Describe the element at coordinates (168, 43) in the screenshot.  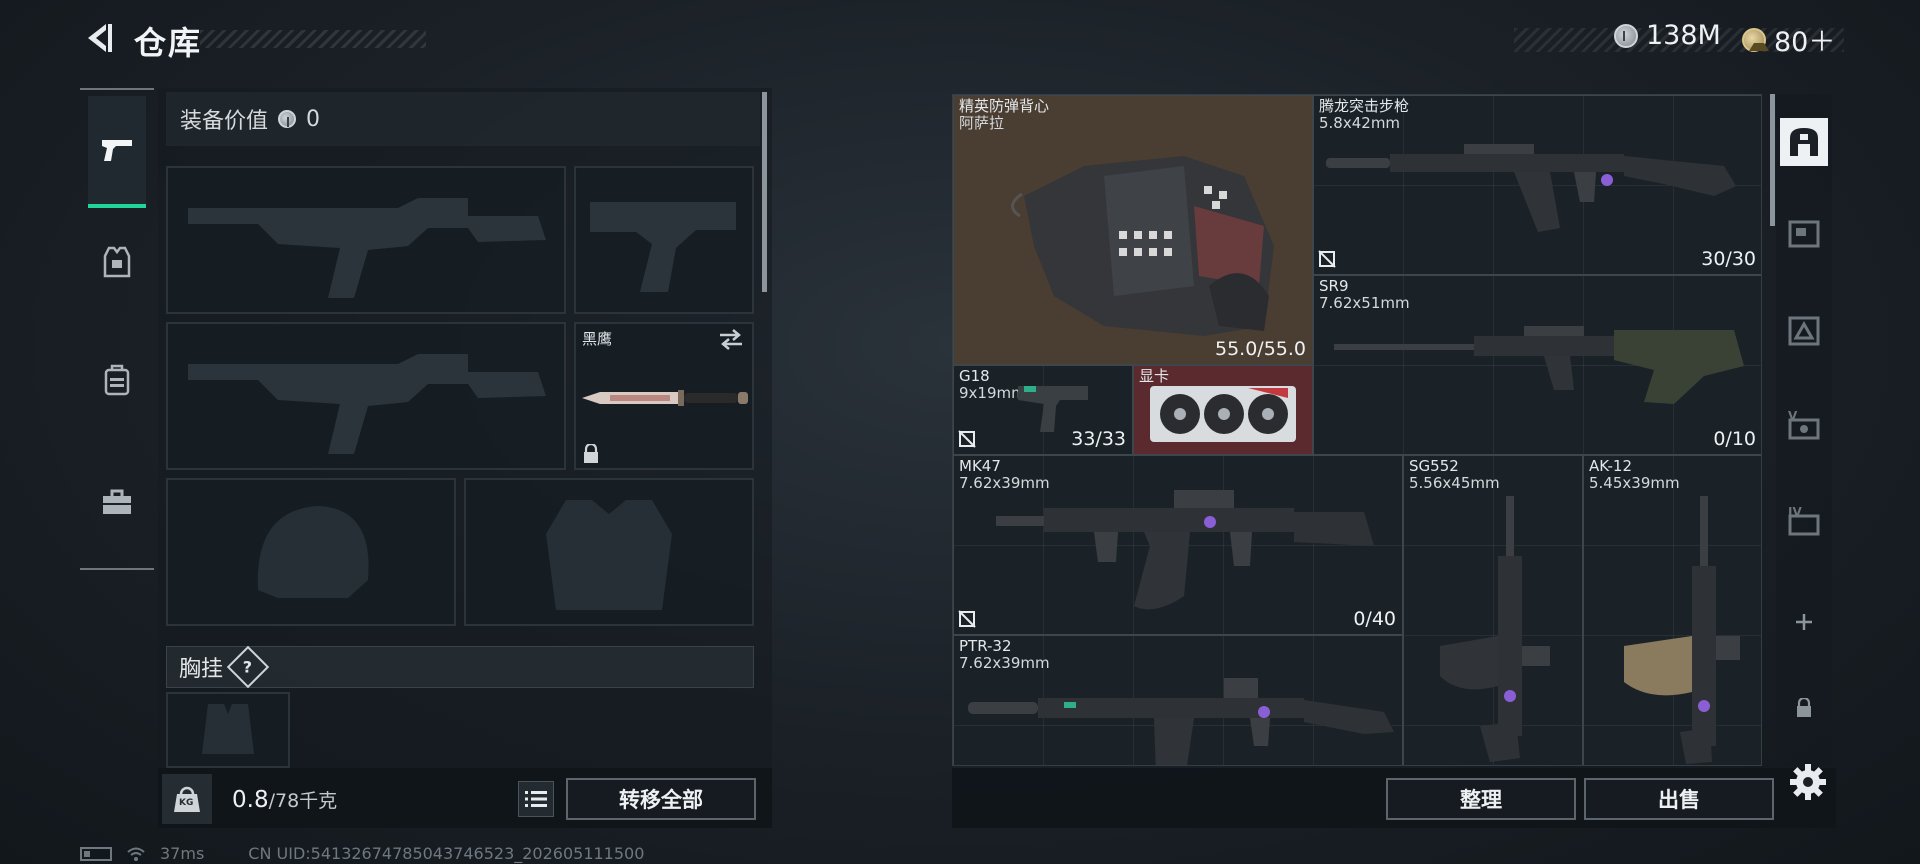
I see `page-title: 仓库` at that location.